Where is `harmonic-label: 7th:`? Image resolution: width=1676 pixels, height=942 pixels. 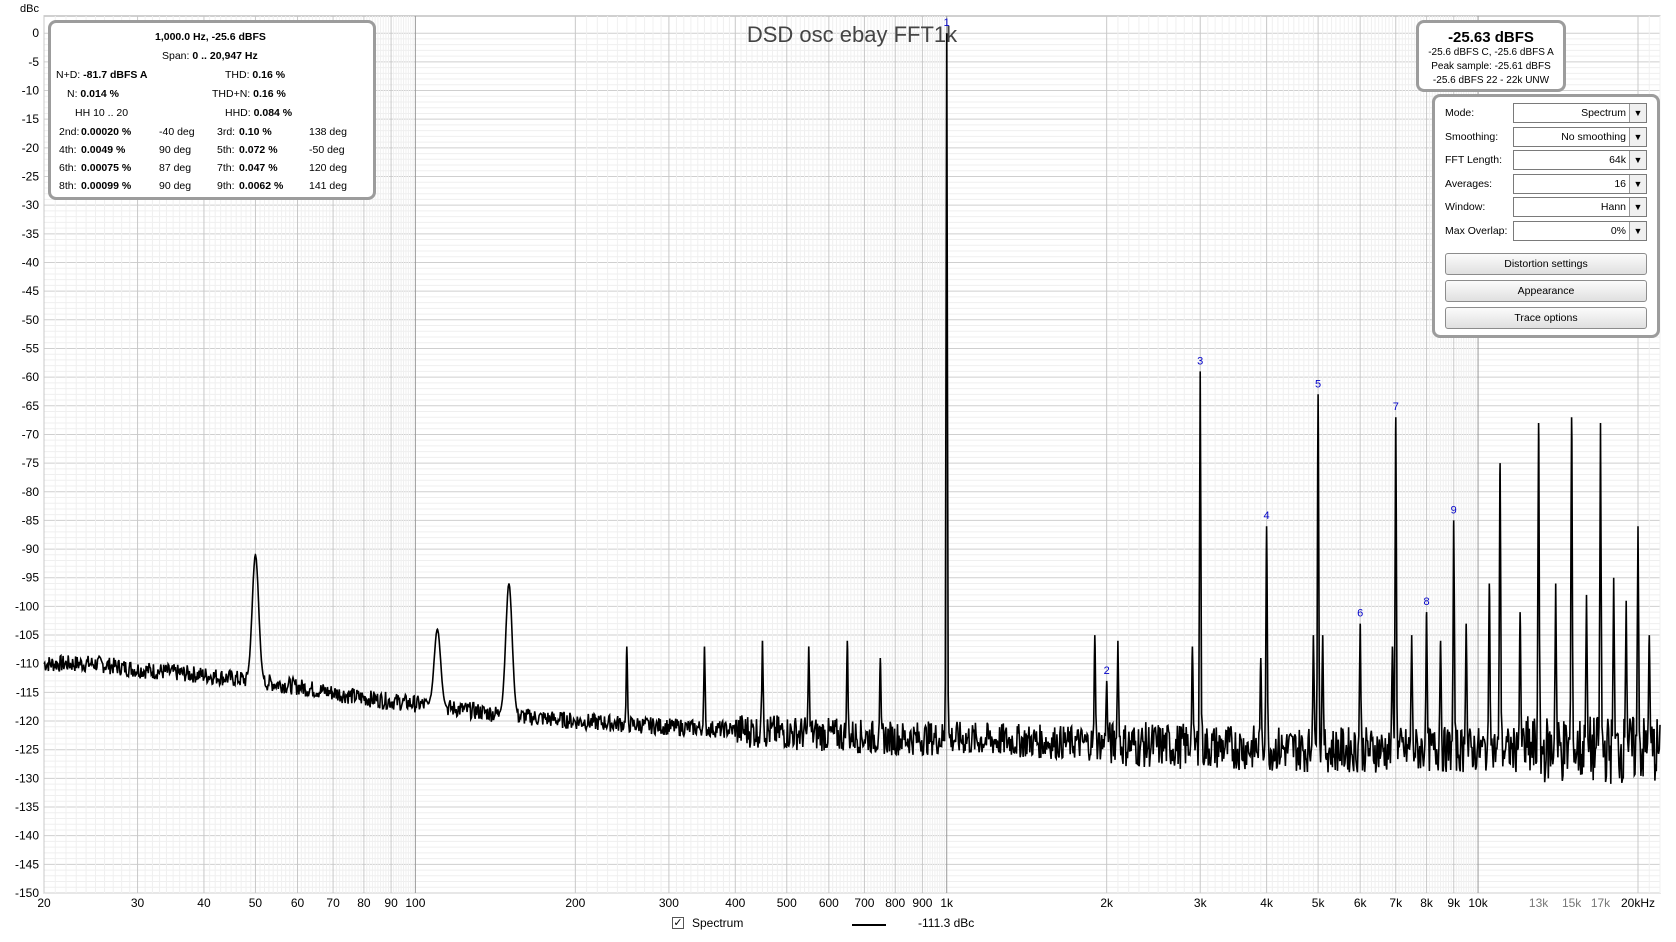
harmonic-label: 7th: is located at coordinates (226, 168).